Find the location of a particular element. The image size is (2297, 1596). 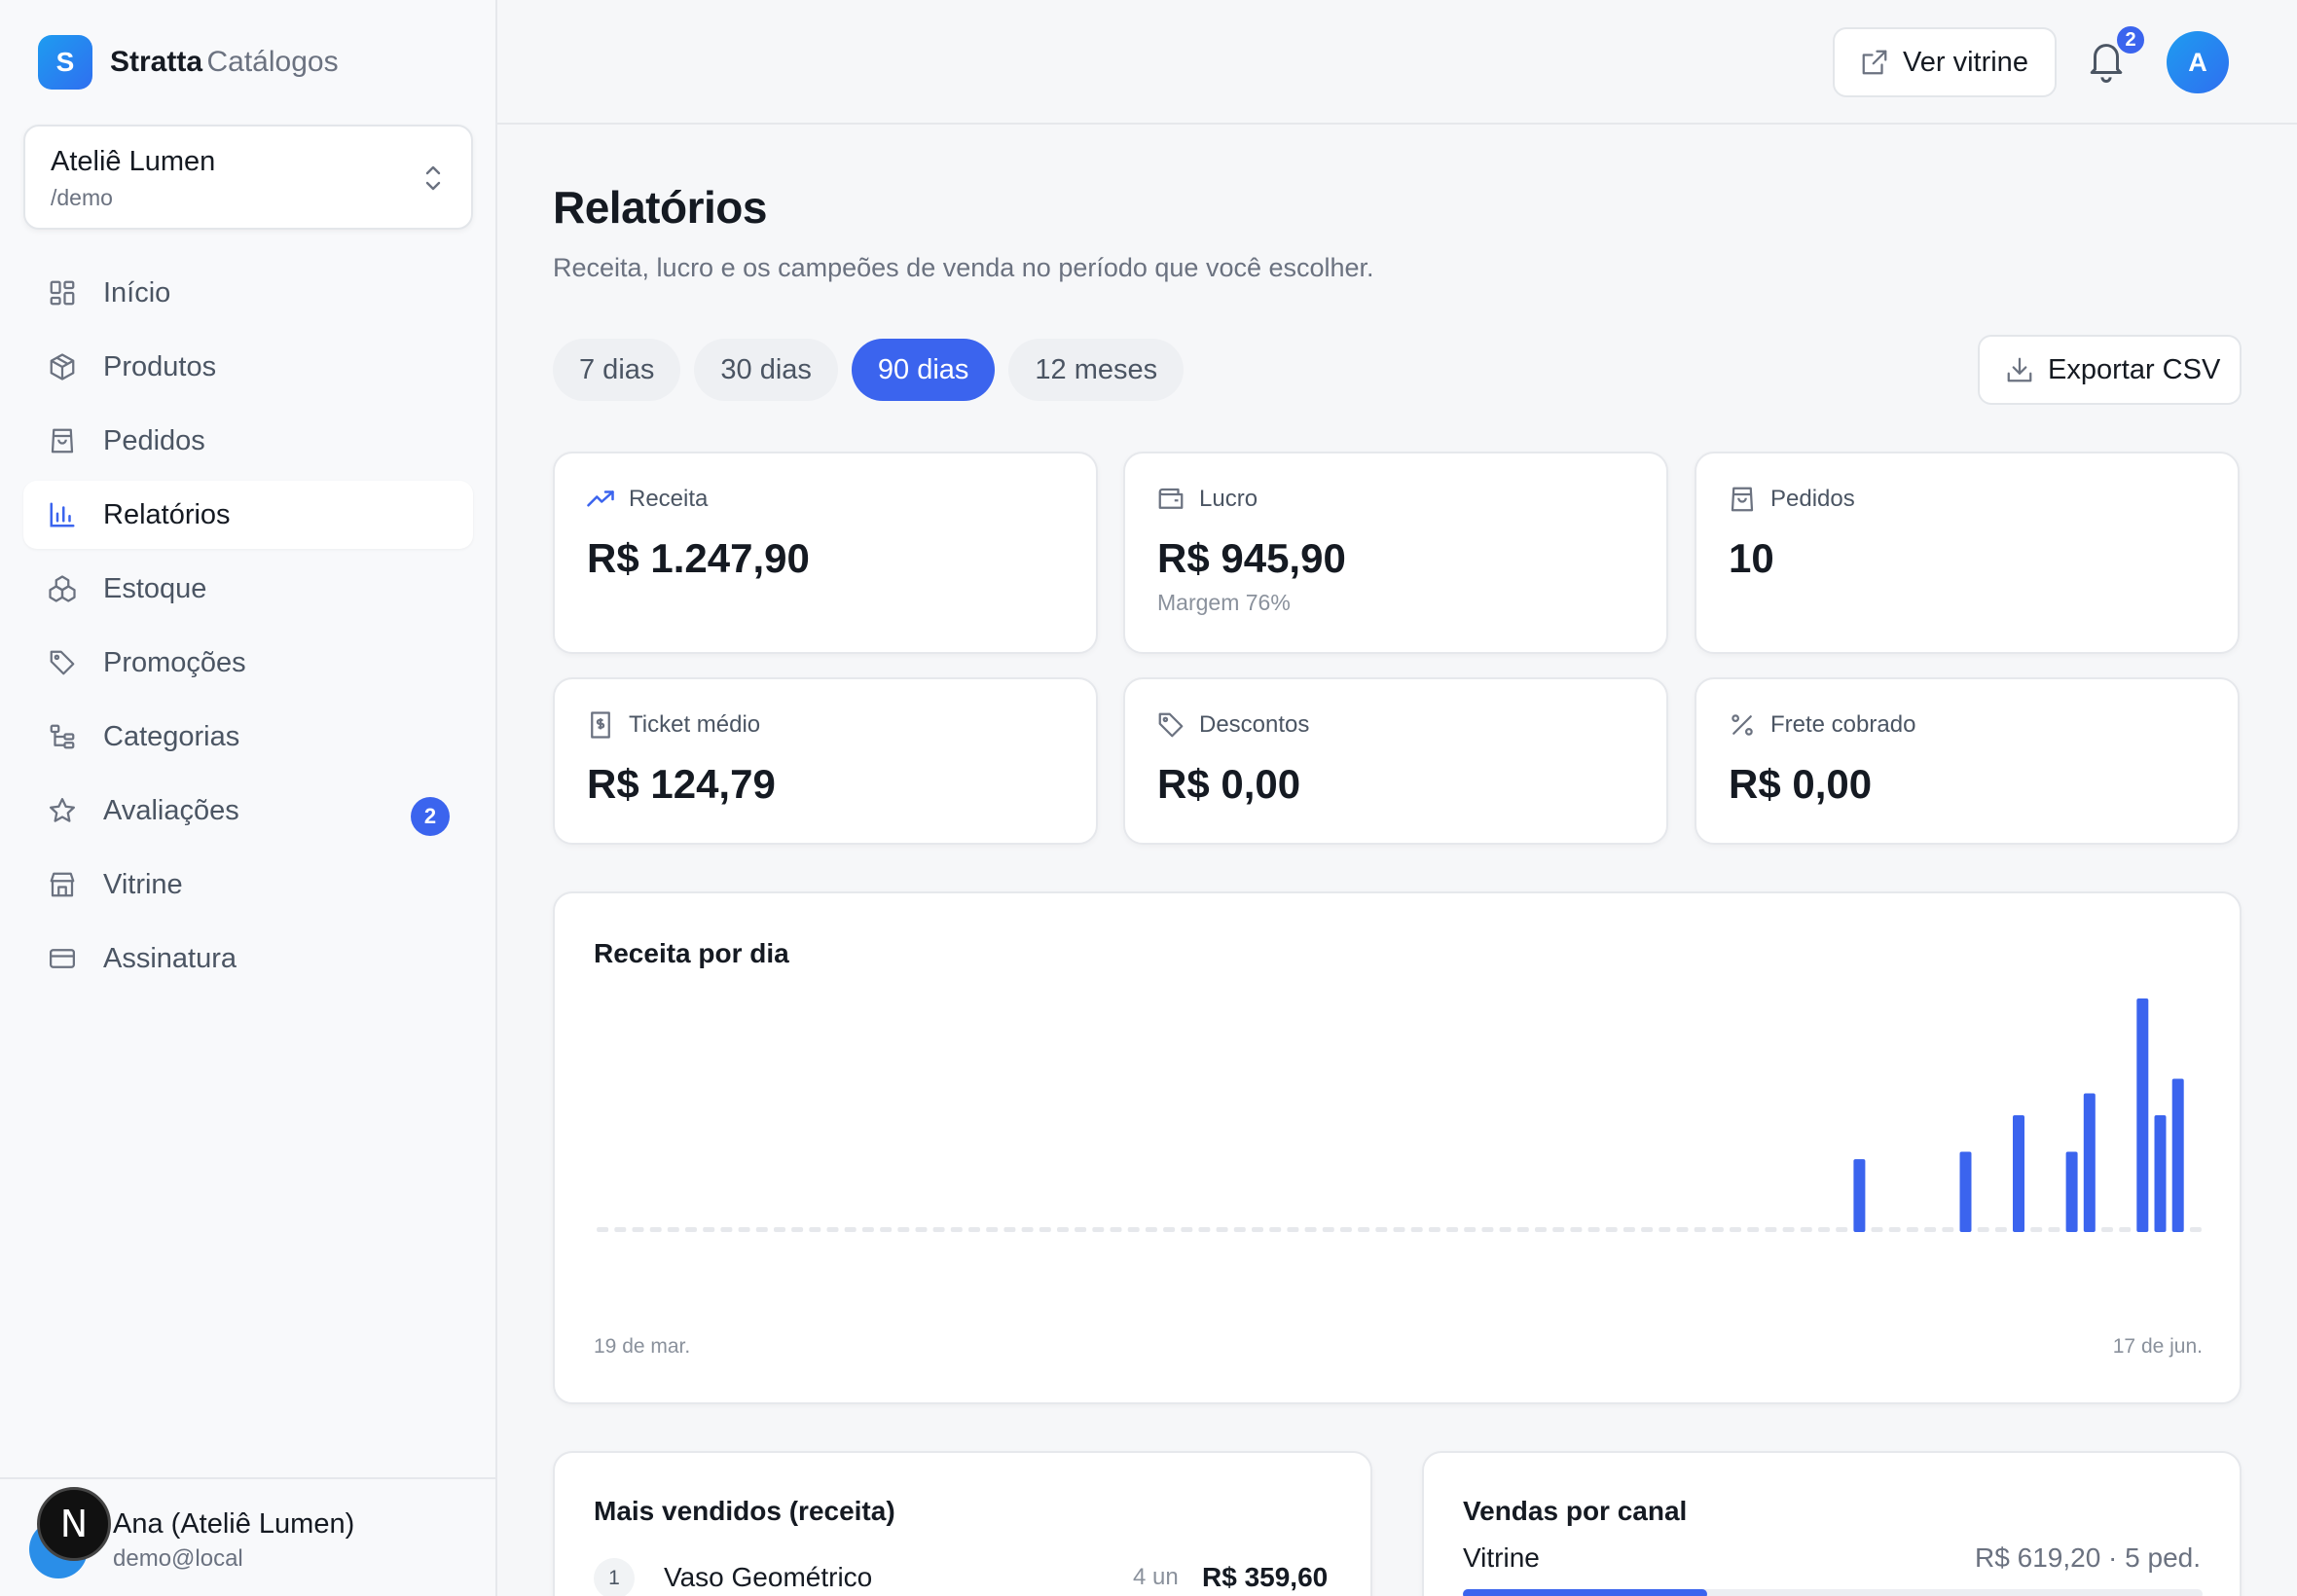

sidebar-item-categorias: Categorias is located at coordinates (248, 737).